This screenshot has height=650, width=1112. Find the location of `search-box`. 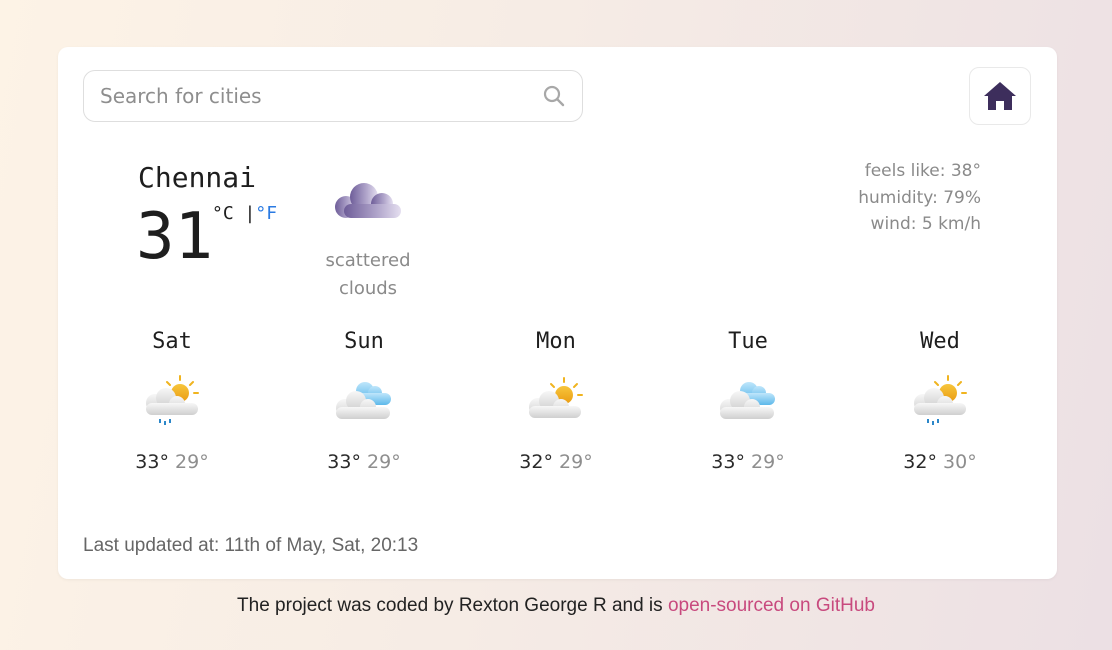

search-box is located at coordinates (333, 96).